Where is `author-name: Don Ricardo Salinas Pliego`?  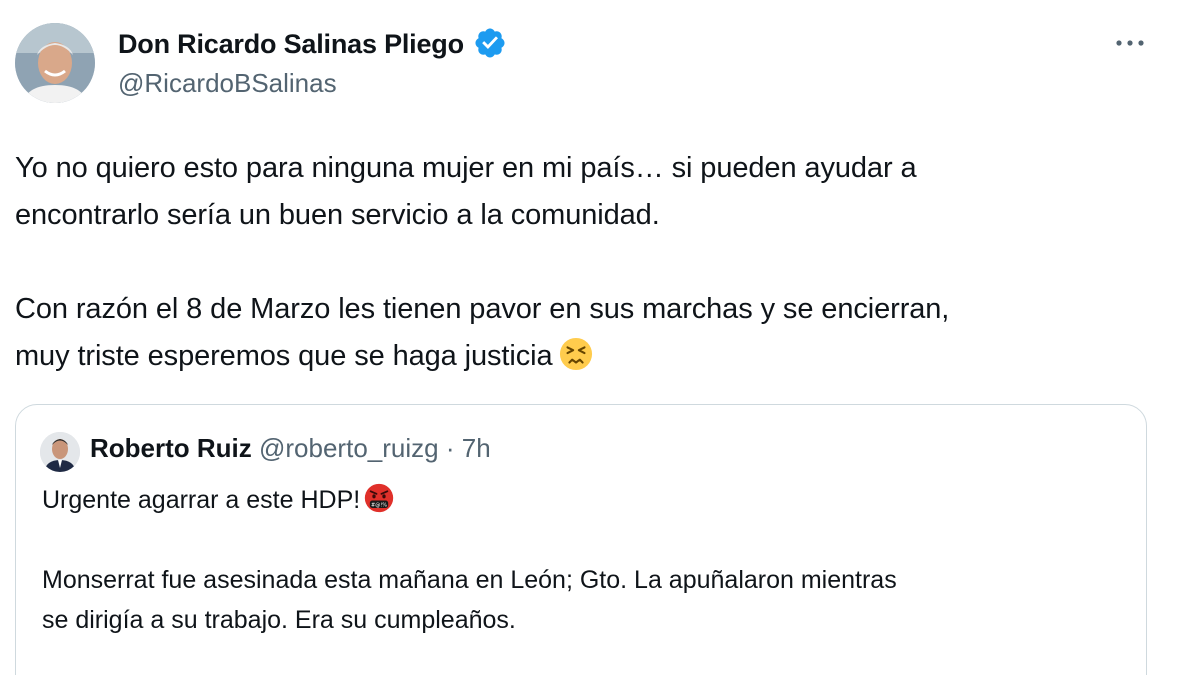
author-name: Don Ricardo Salinas Pliego is located at coordinates (291, 44).